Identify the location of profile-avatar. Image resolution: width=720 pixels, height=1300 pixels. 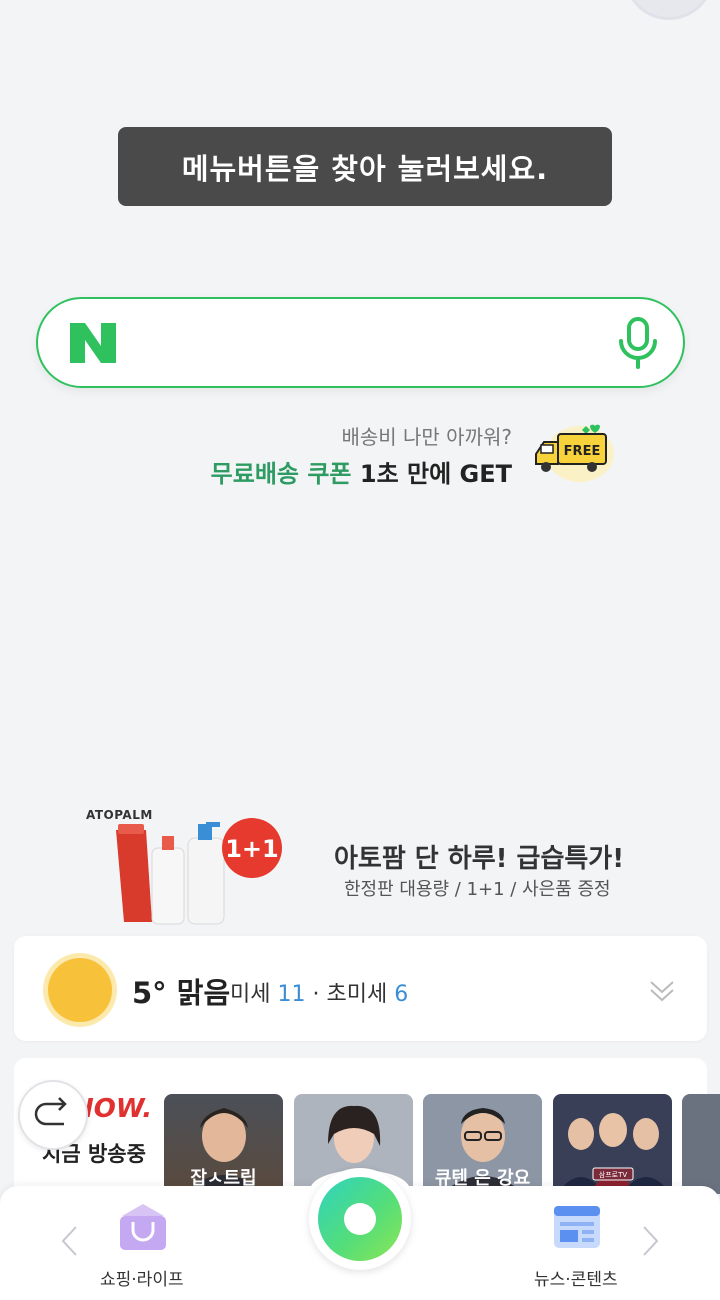
(669, 10).